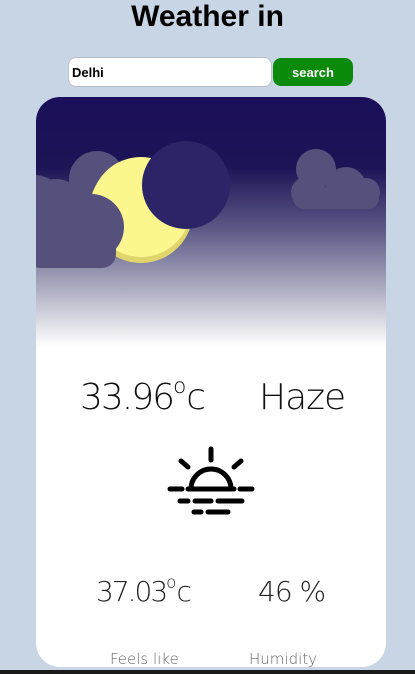 This screenshot has height=674, width=415. What do you see at coordinates (302, 397) in the screenshot?
I see `weather-condition: Haze` at bounding box center [302, 397].